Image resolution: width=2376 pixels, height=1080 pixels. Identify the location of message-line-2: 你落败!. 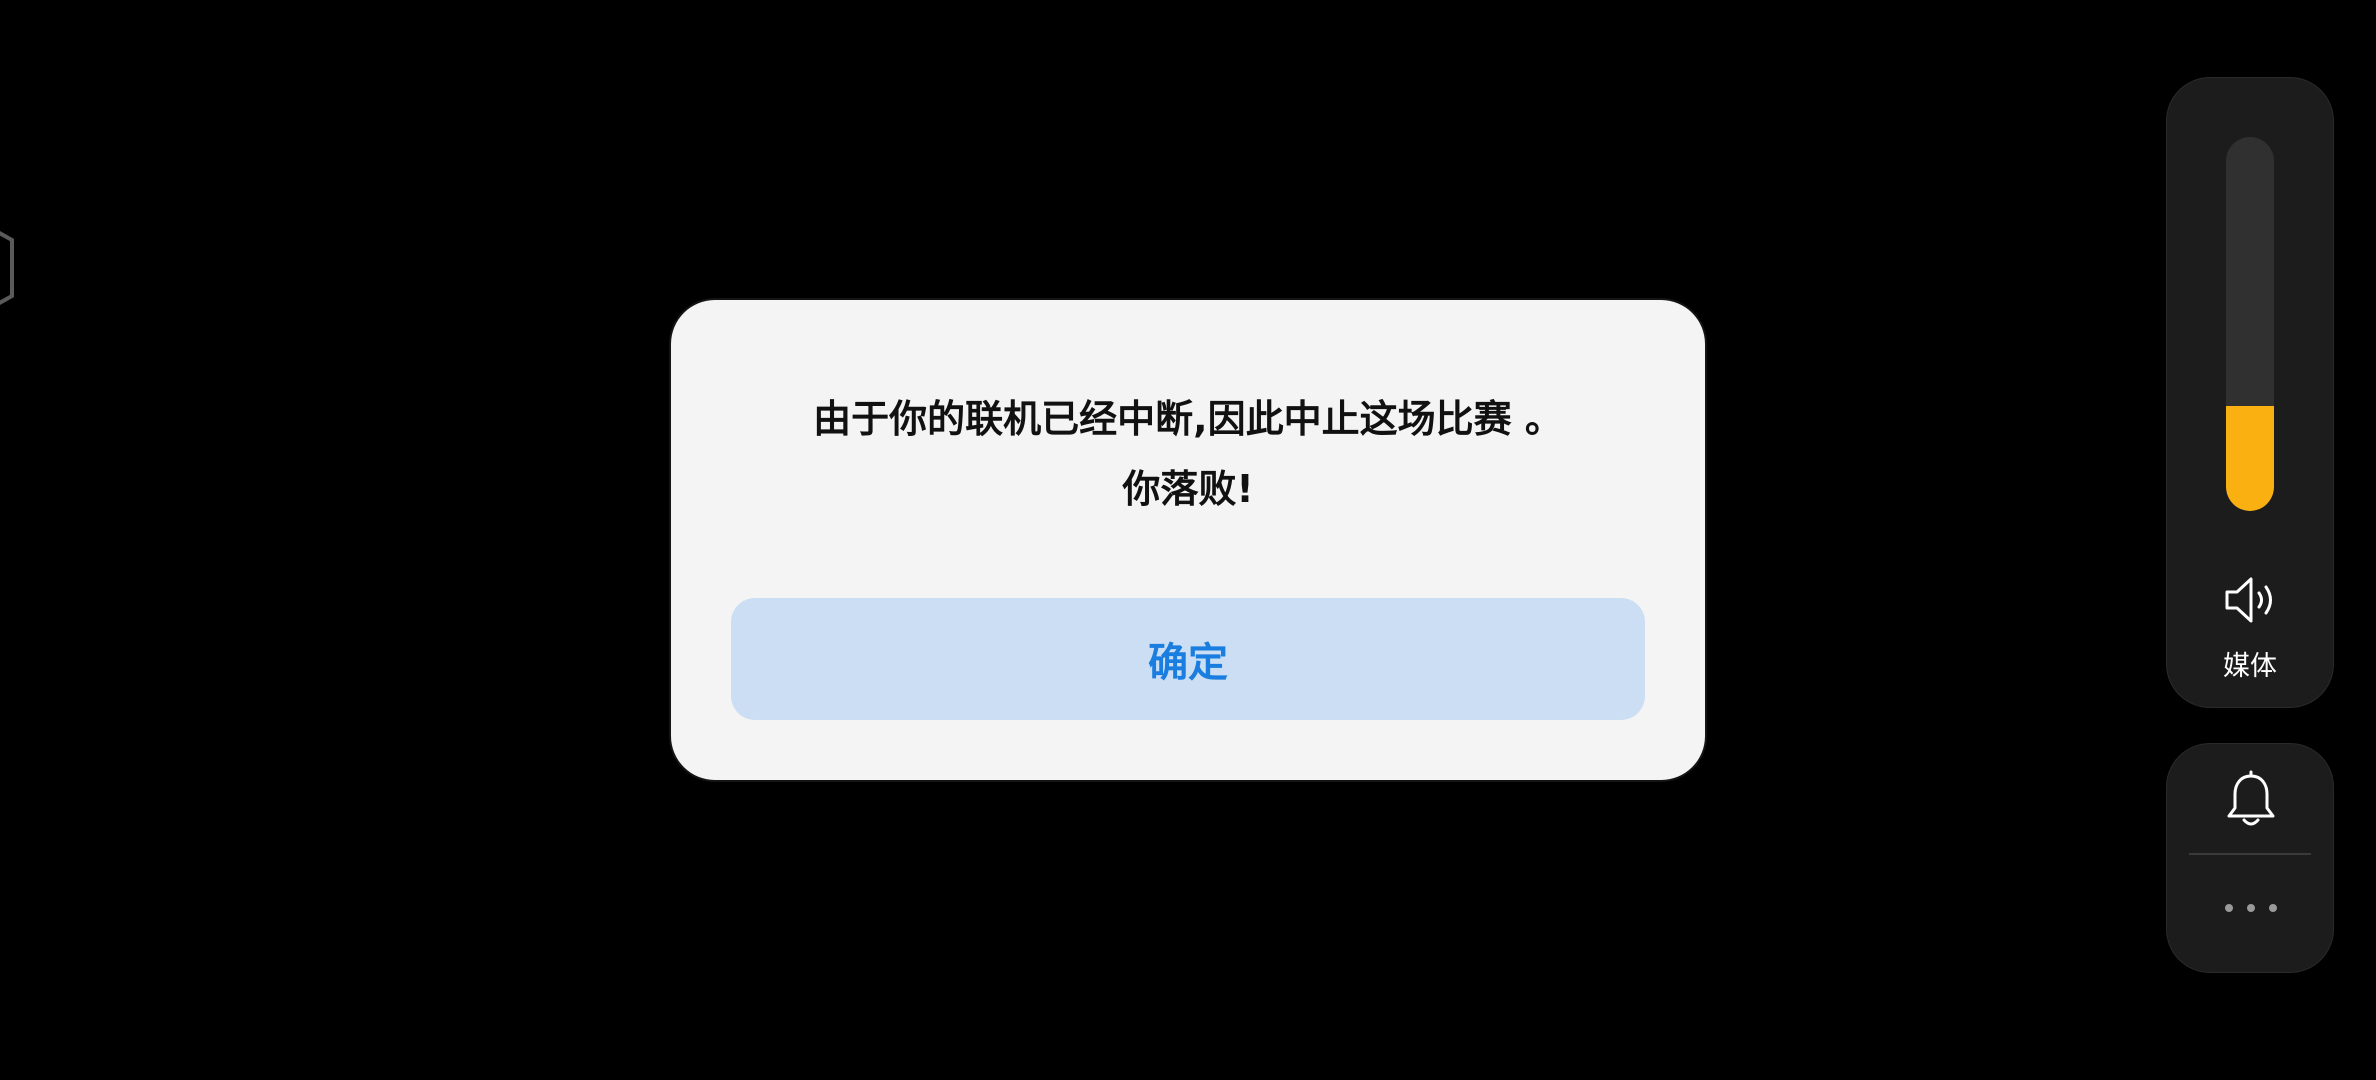
(1188, 489).